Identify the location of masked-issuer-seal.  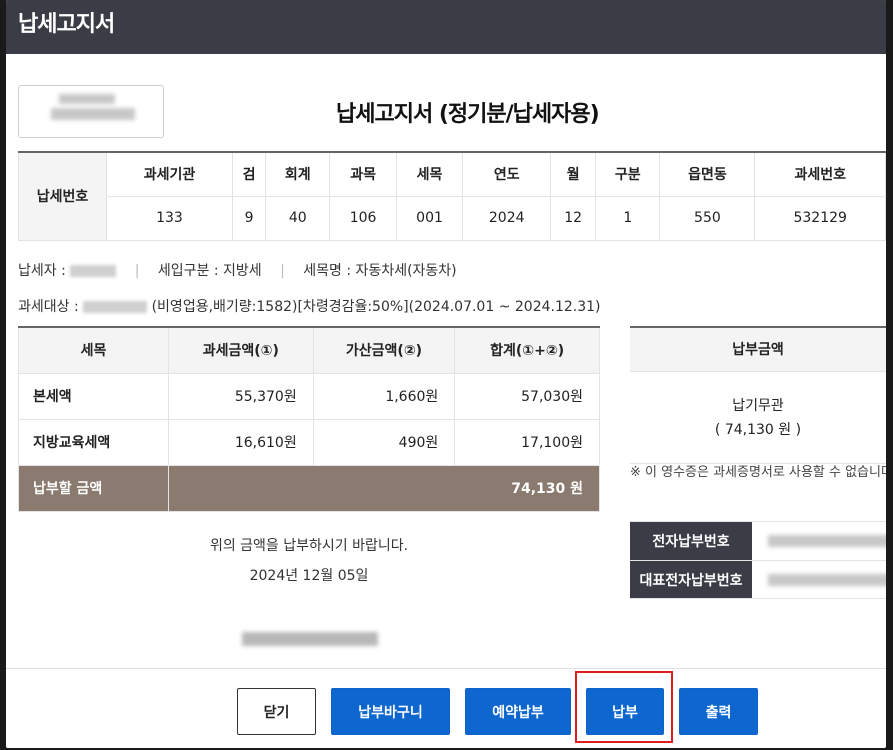
(310, 640).